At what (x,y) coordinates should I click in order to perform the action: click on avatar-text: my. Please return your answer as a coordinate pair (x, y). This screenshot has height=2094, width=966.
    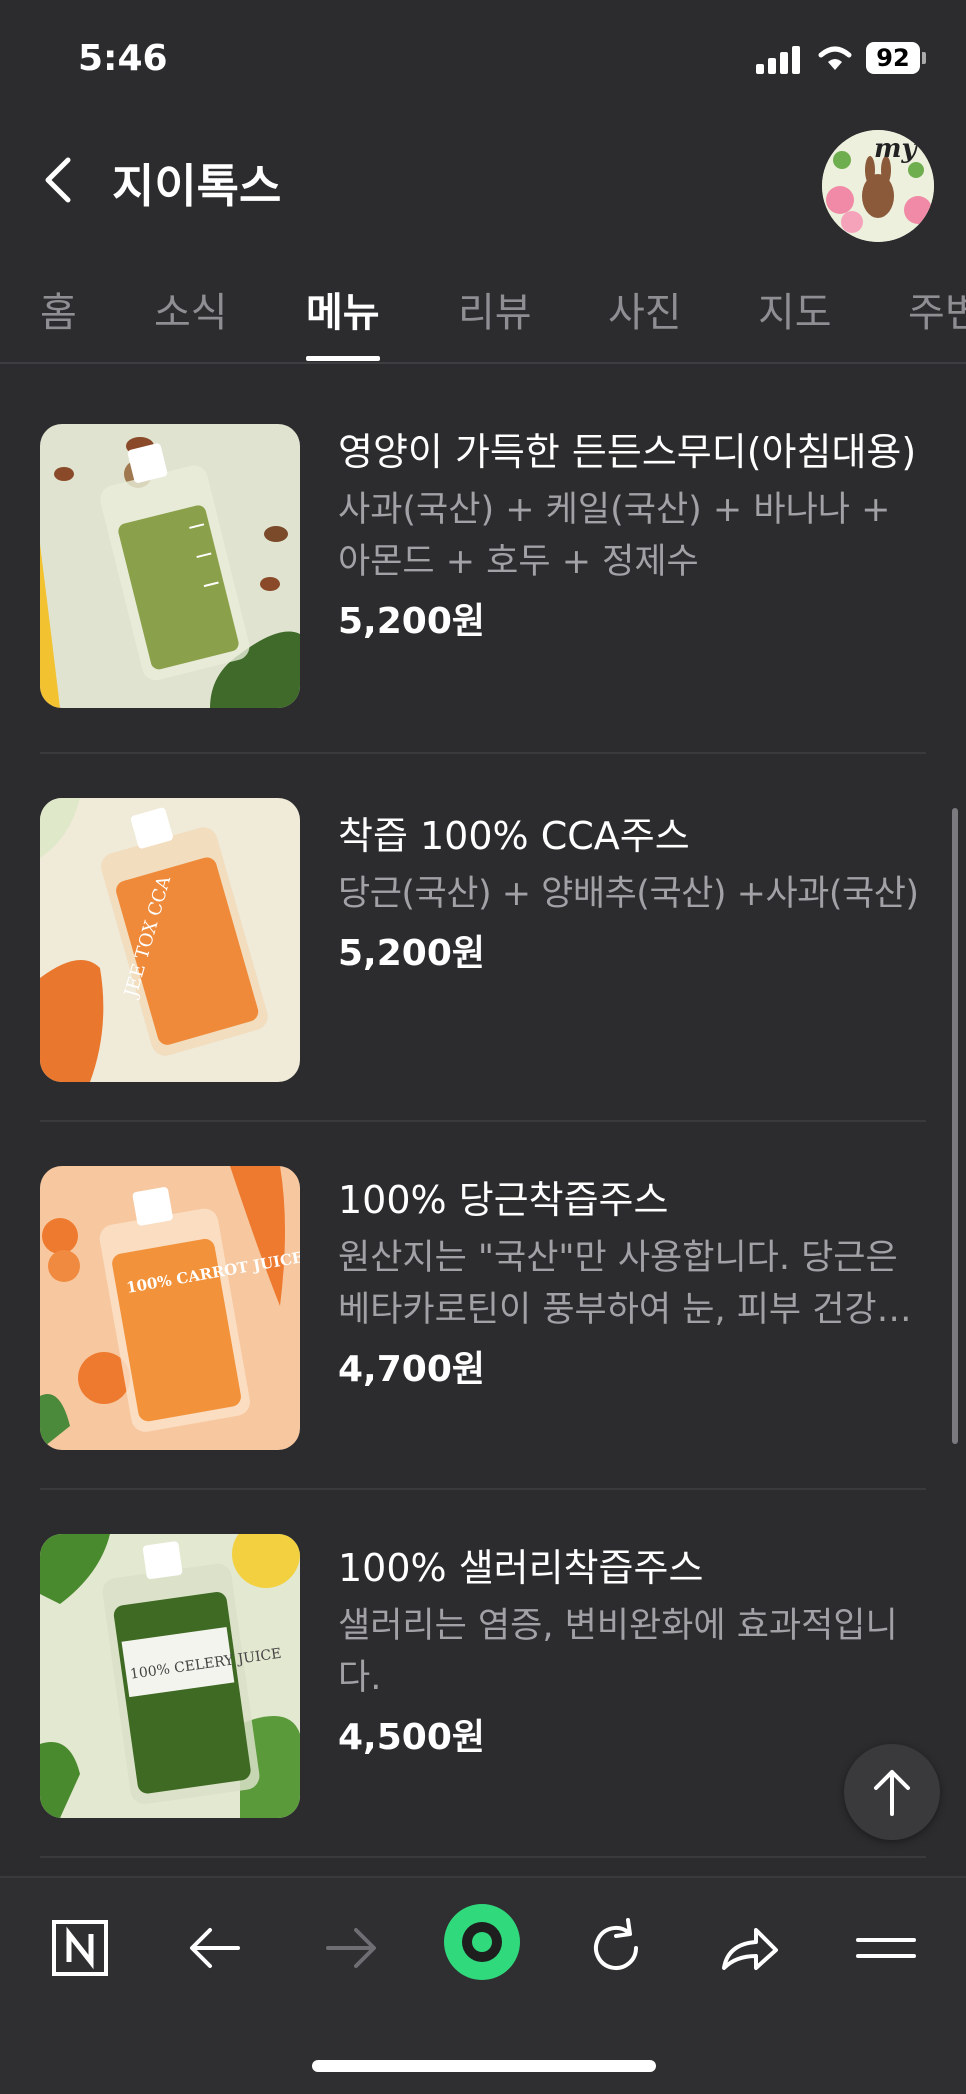
    Looking at the image, I should click on (895, 149).